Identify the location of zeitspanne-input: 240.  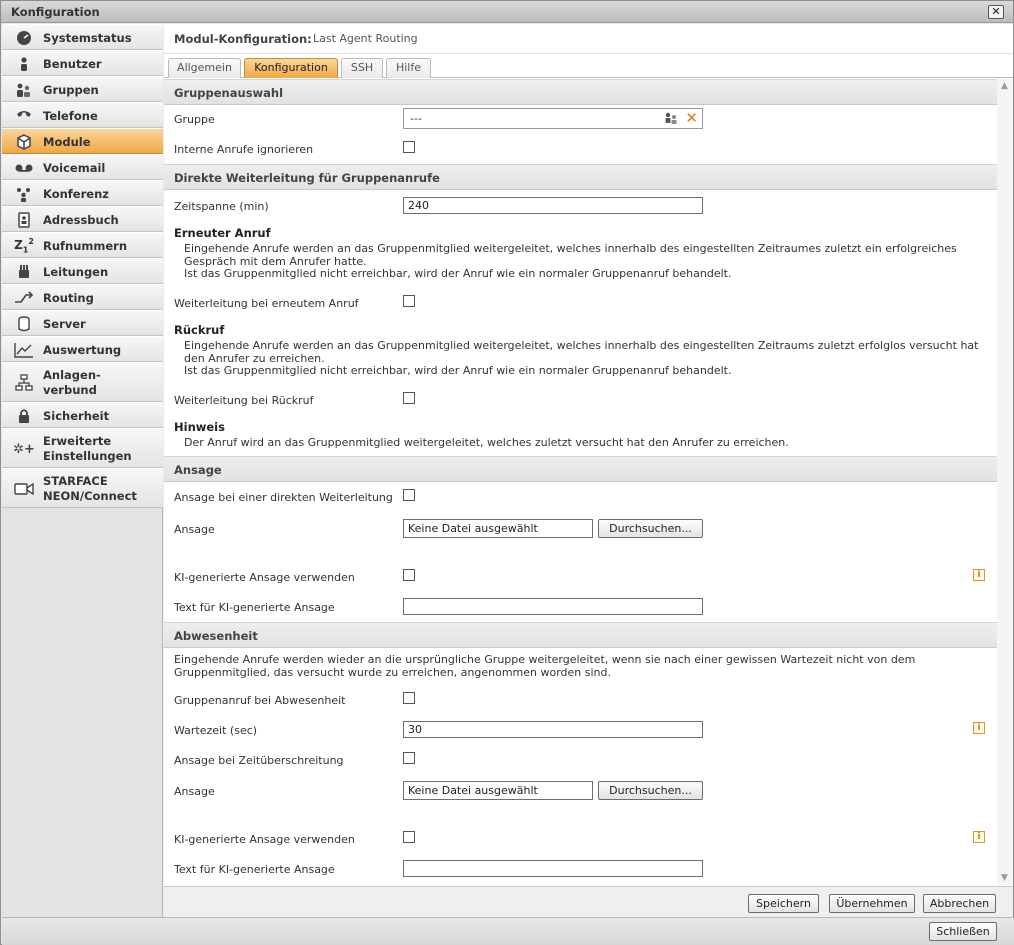
(553, 205).